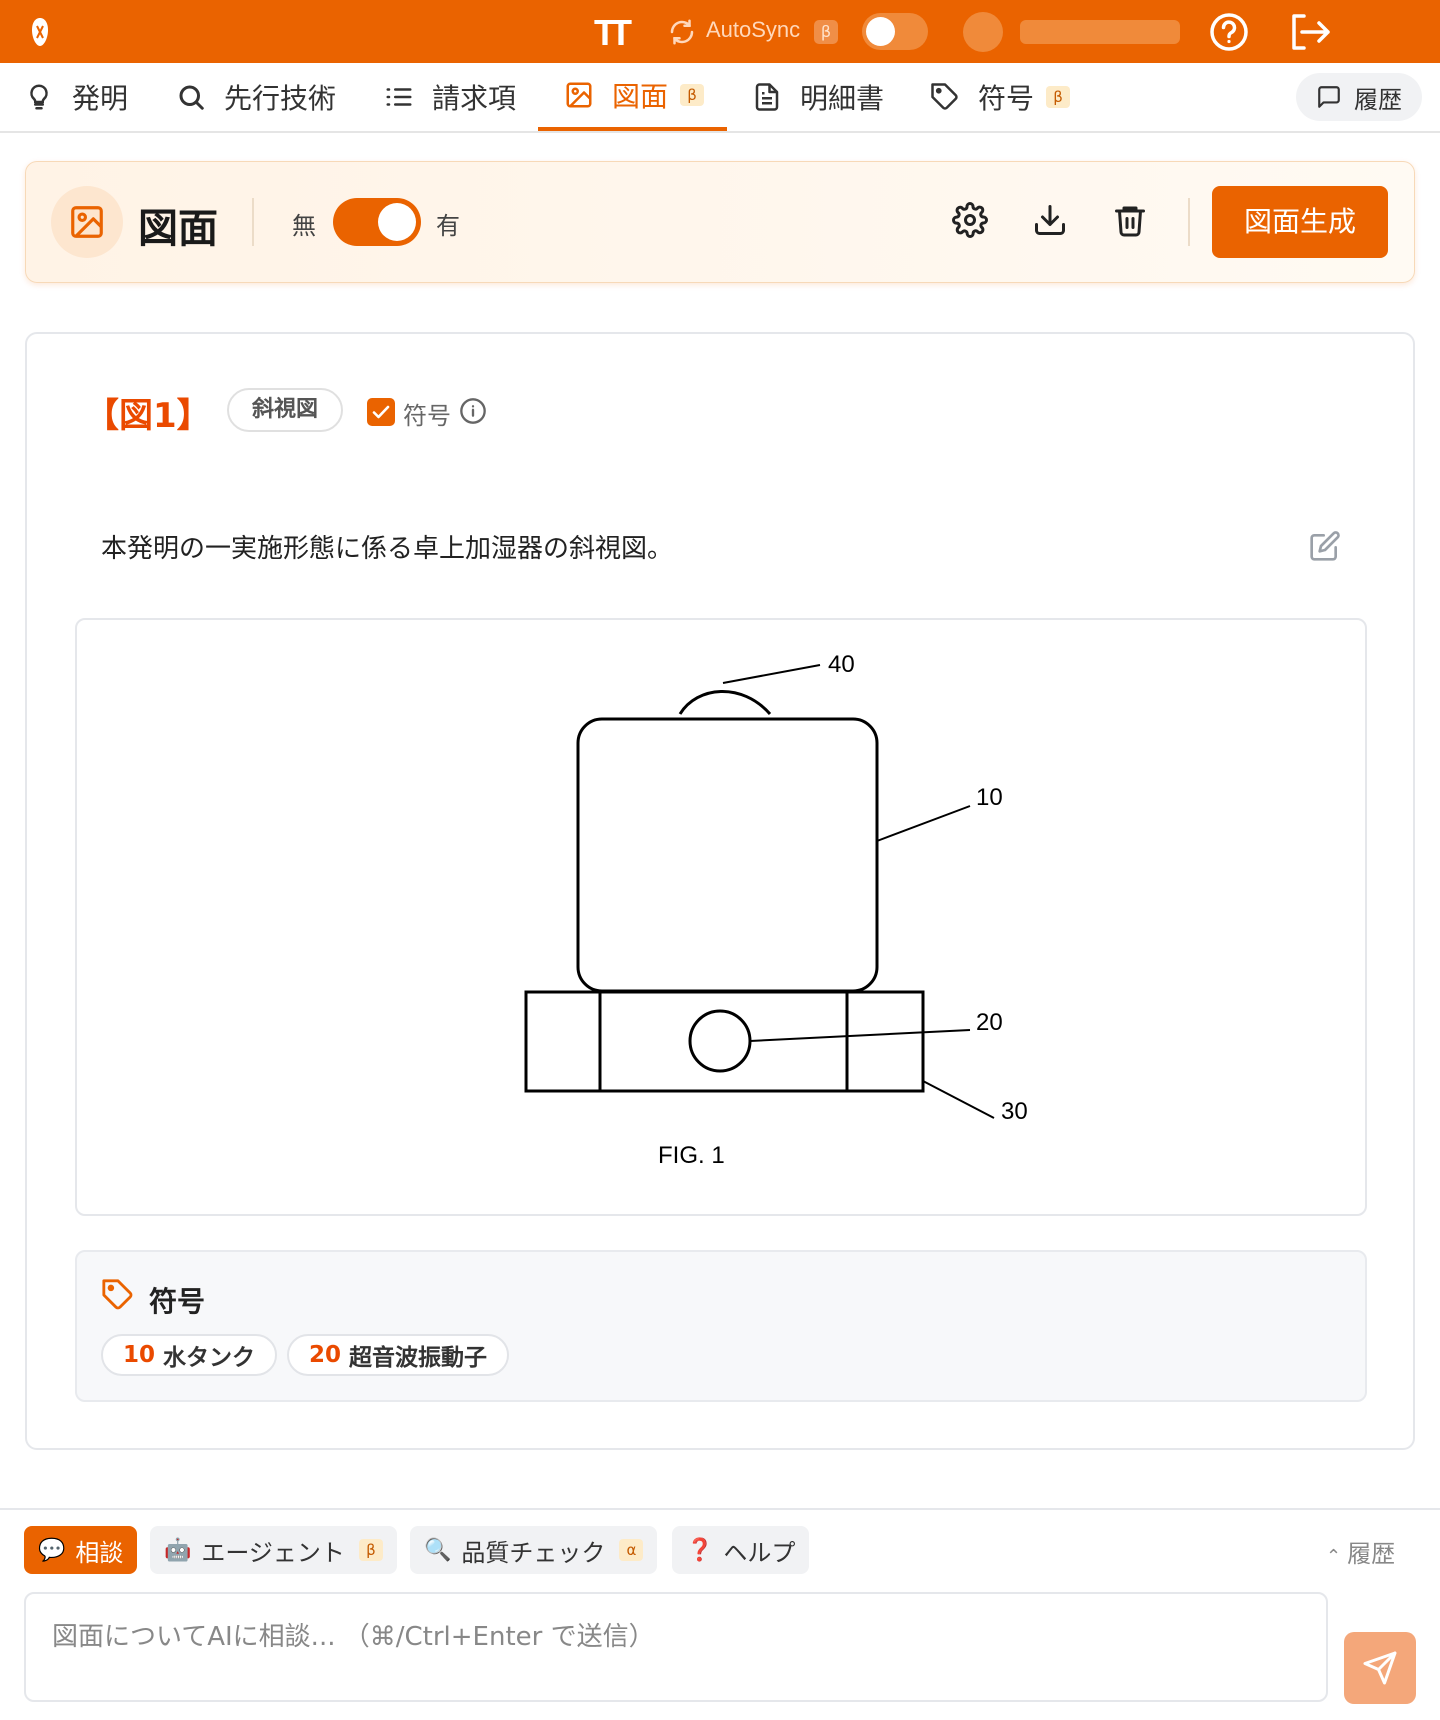 Image resolution: width=1440 pixels, height=1720 pixels. I want to click on autosync-toggle, so click(895, 31).